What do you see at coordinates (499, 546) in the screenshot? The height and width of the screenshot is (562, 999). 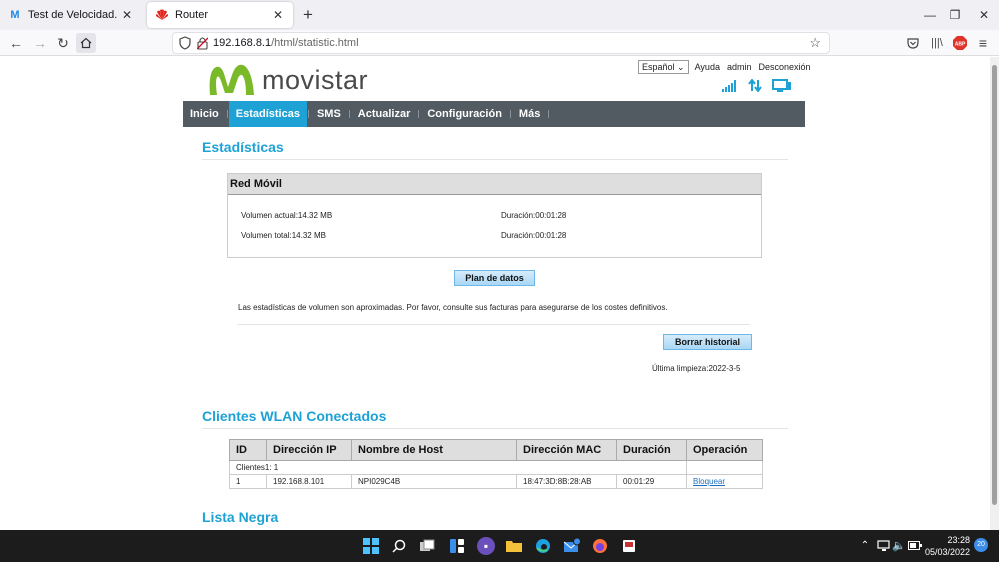 I see `windows-taskbar: ▪ ⌃ 🔈 23:28 05/03/2022 20` at bounding box center [499, 546].